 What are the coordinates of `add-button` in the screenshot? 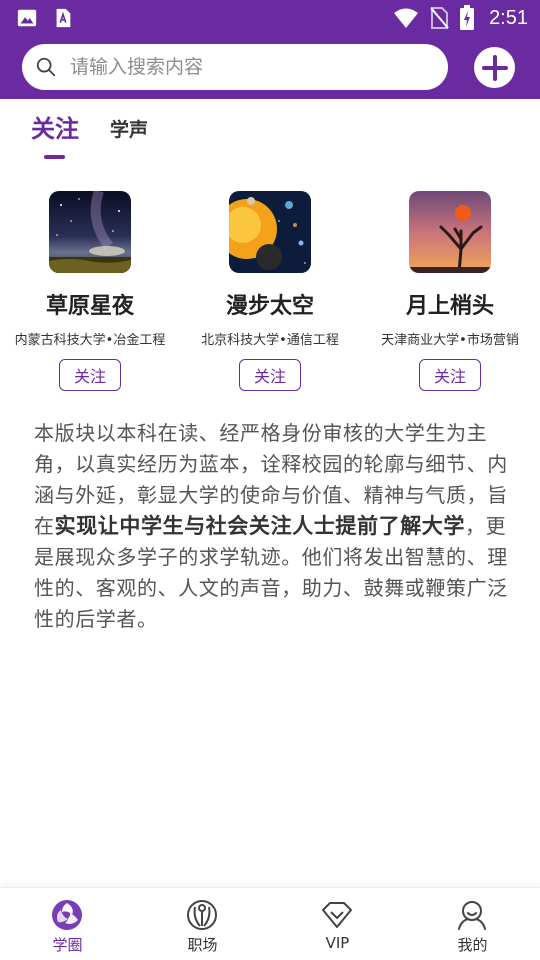 It's located at (494, 67).